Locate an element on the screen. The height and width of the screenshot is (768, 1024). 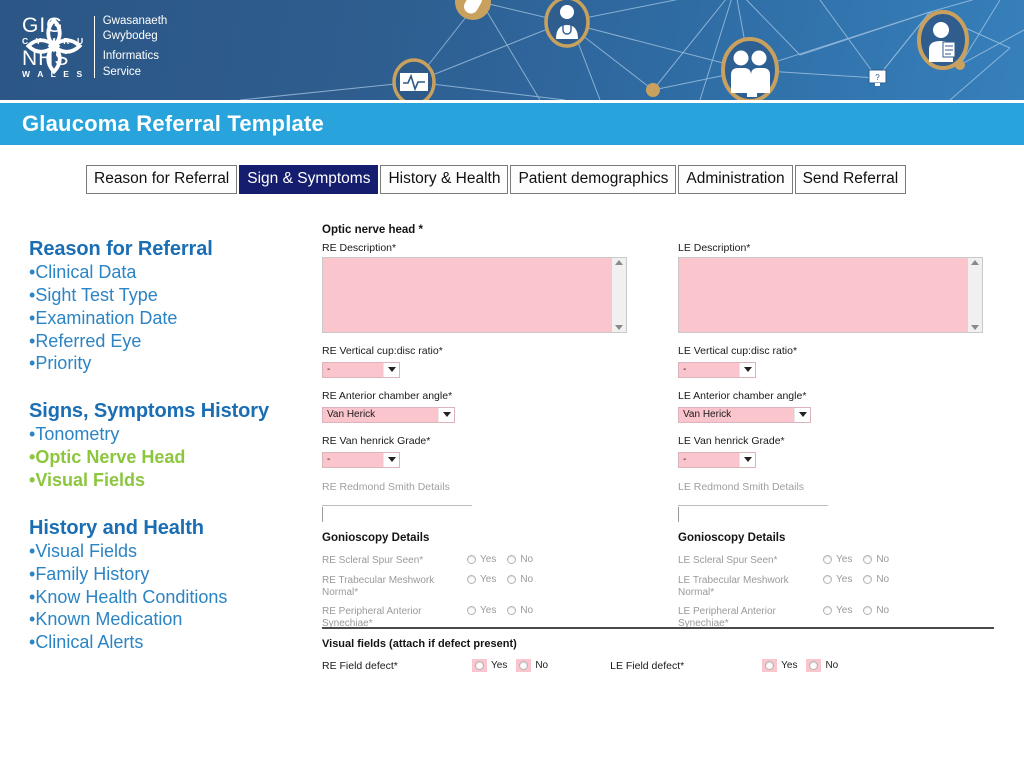
re-scleral-spur-yes: Yes is located at coordinates (481, 559).